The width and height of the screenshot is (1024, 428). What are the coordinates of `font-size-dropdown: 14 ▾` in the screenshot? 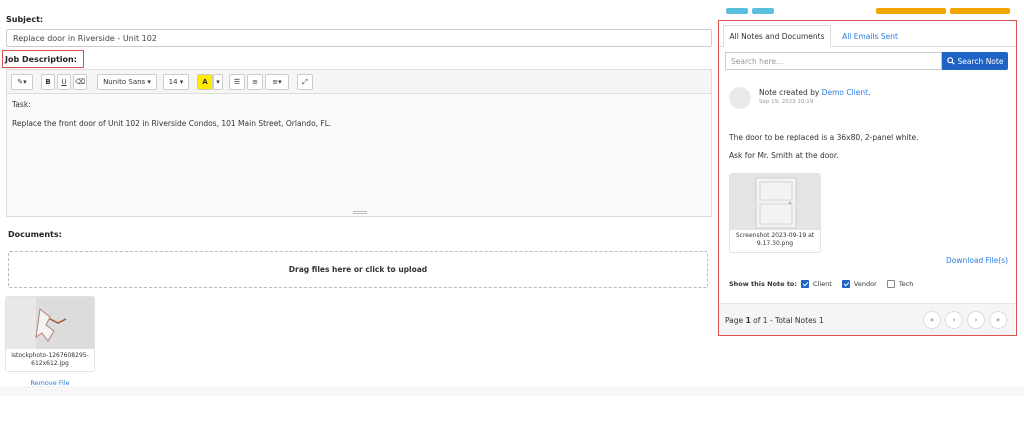 It's located at (176, 82).